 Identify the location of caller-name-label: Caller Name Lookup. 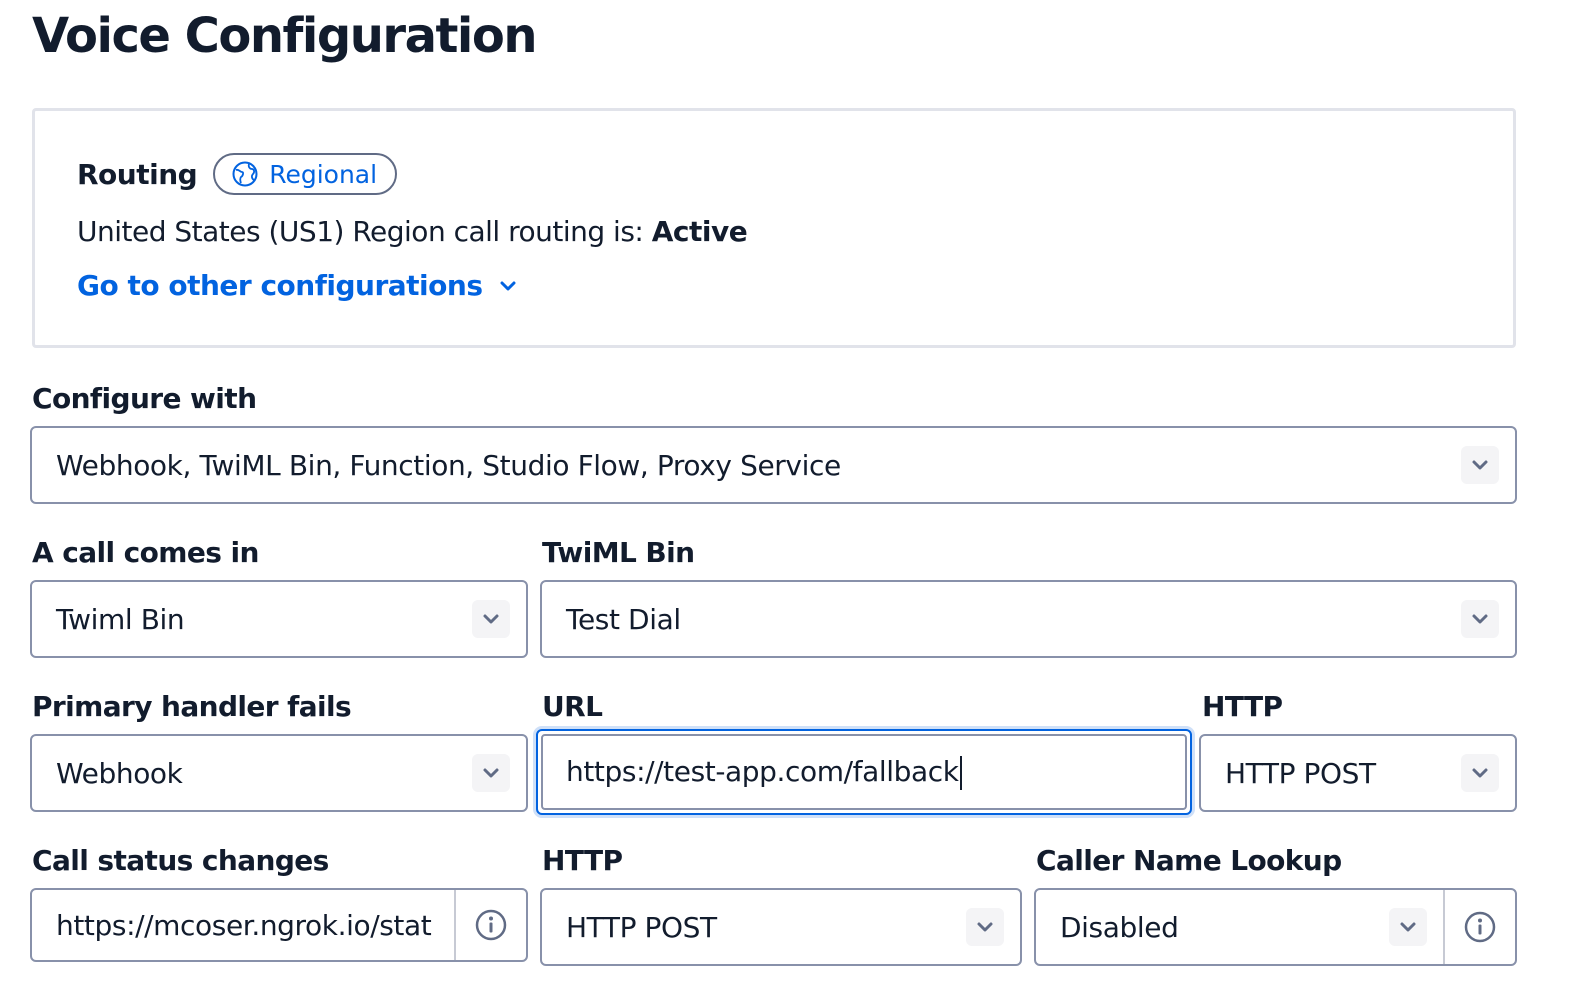
(1189, 860).